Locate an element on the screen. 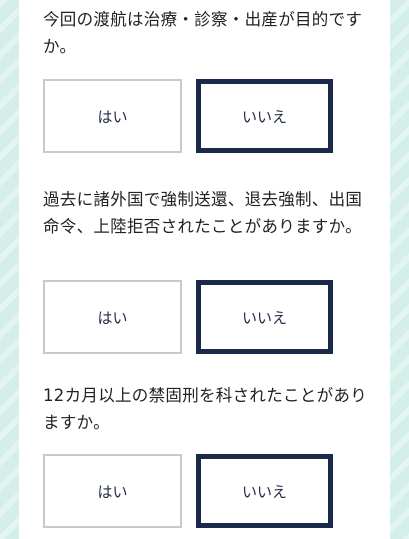  question-text: 12カ月以上の禁固刑を科されたことがありますか。 is located at coordinates (205, 409).